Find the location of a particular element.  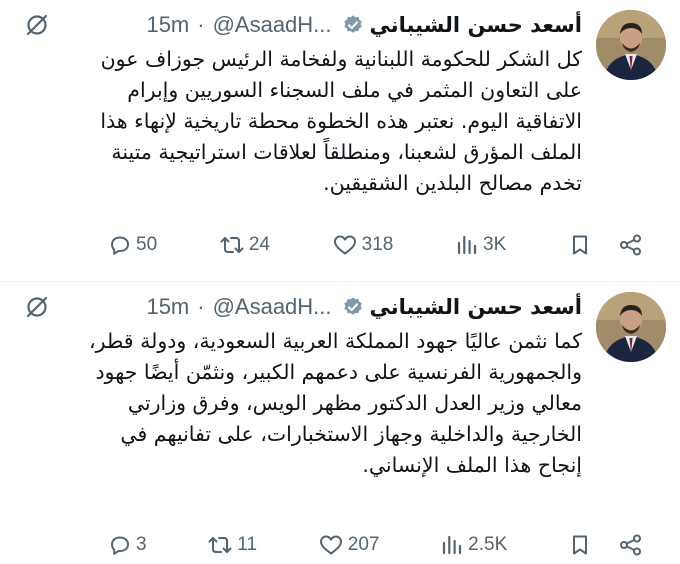

views-count: 2.5K is located at coordinates (488, 544).